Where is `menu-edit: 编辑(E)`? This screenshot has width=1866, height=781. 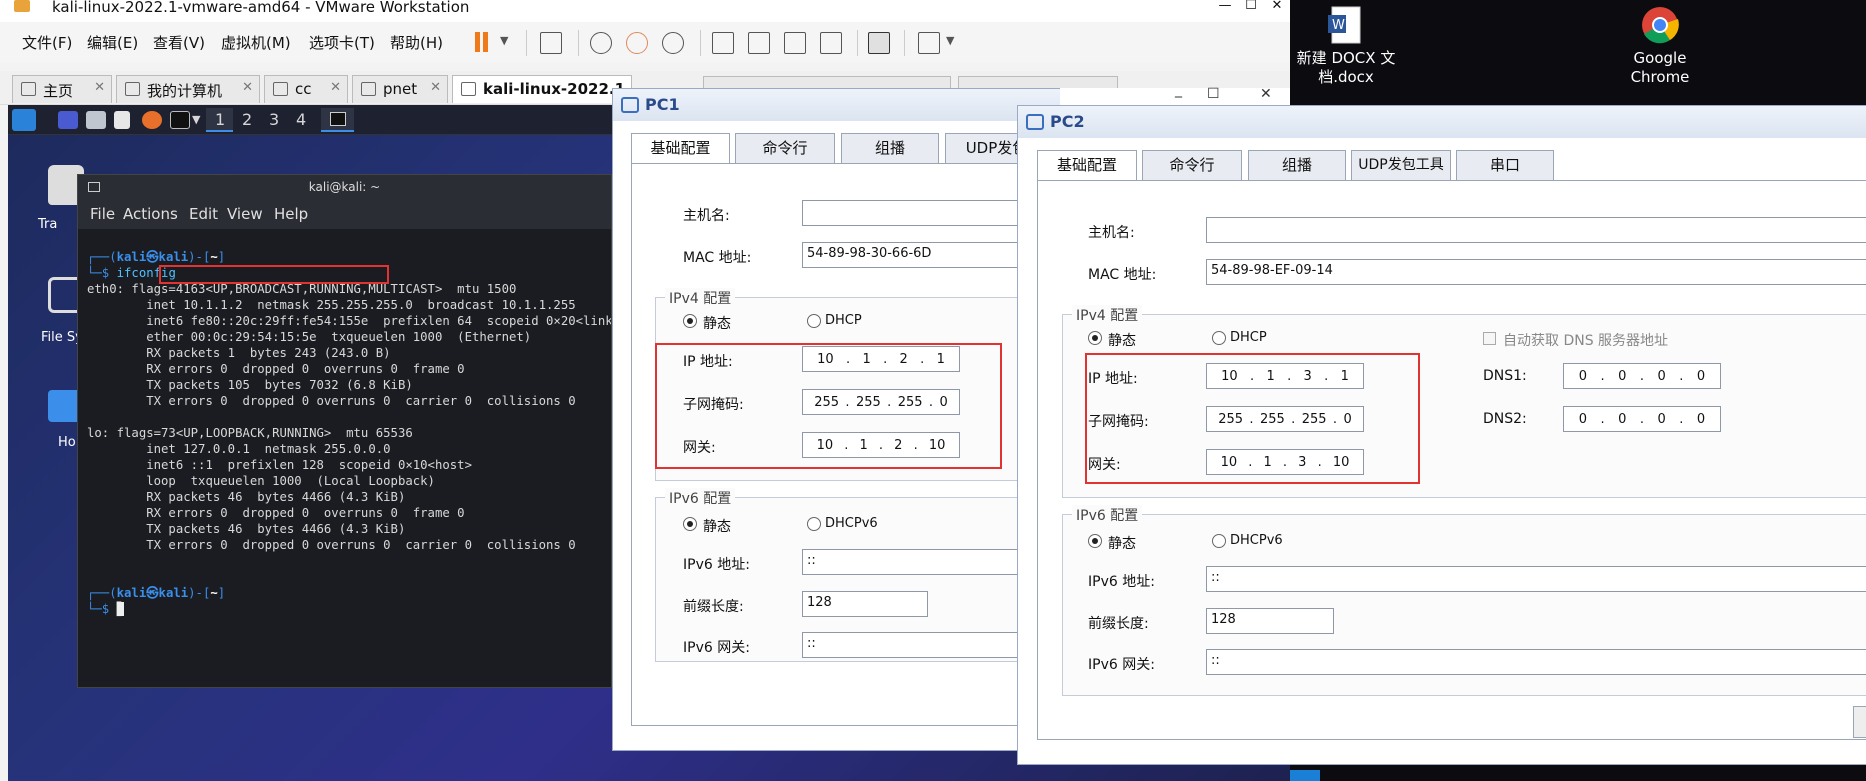 menu-edit: 编辑(E) is located at coordinates (112, 42).